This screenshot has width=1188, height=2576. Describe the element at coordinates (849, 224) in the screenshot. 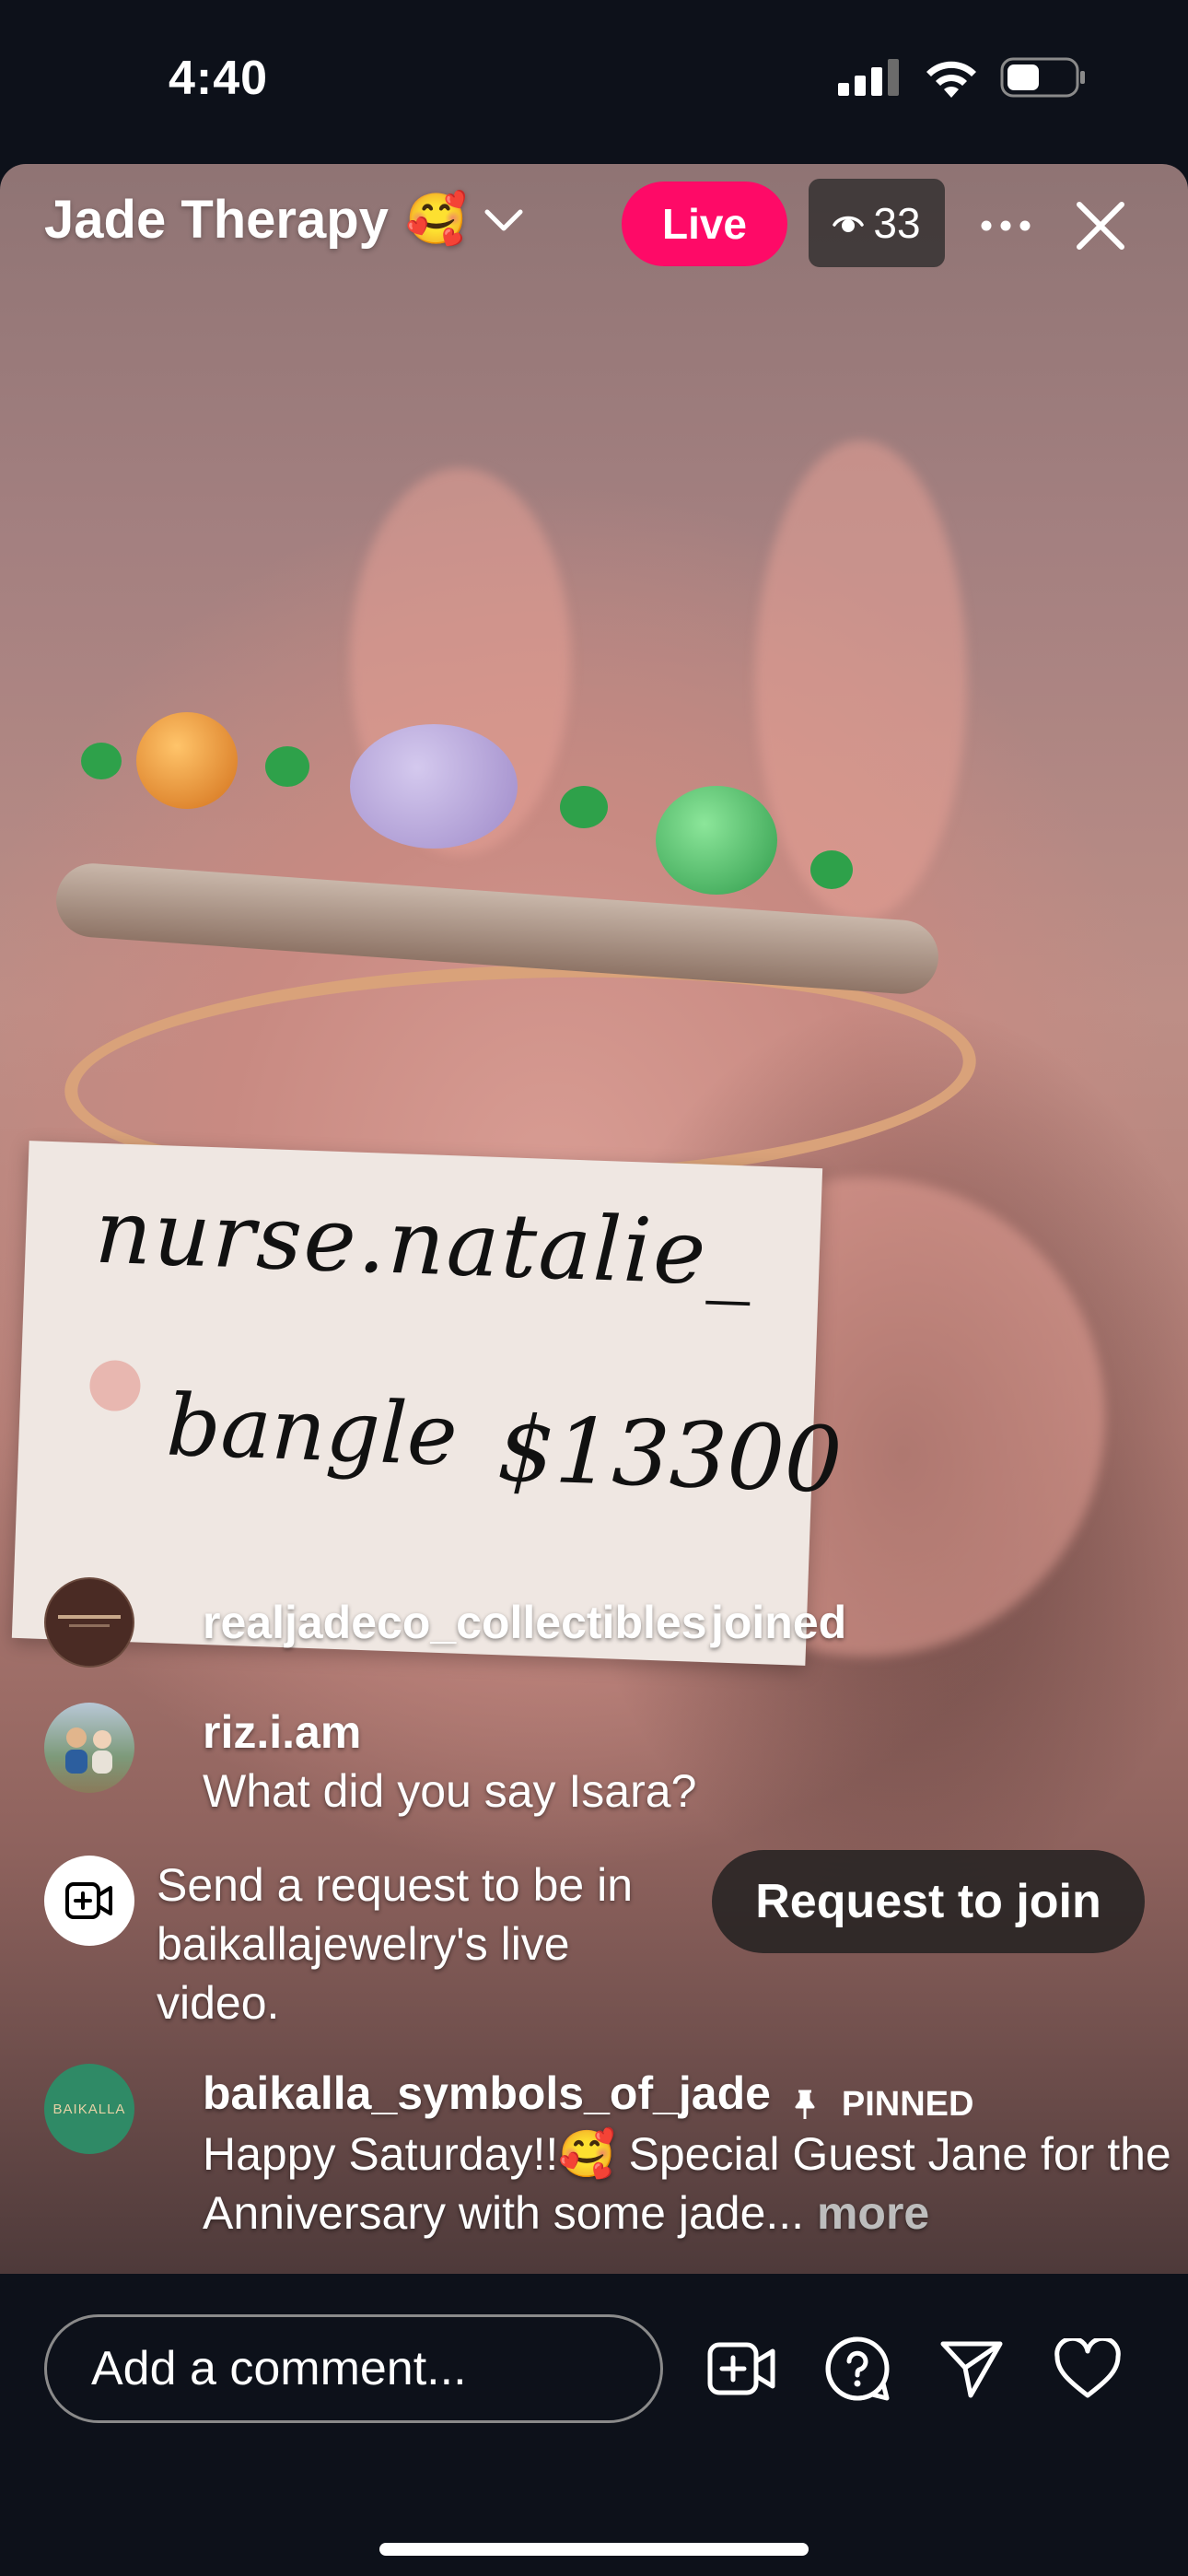

I see `eye-icon` at that location.